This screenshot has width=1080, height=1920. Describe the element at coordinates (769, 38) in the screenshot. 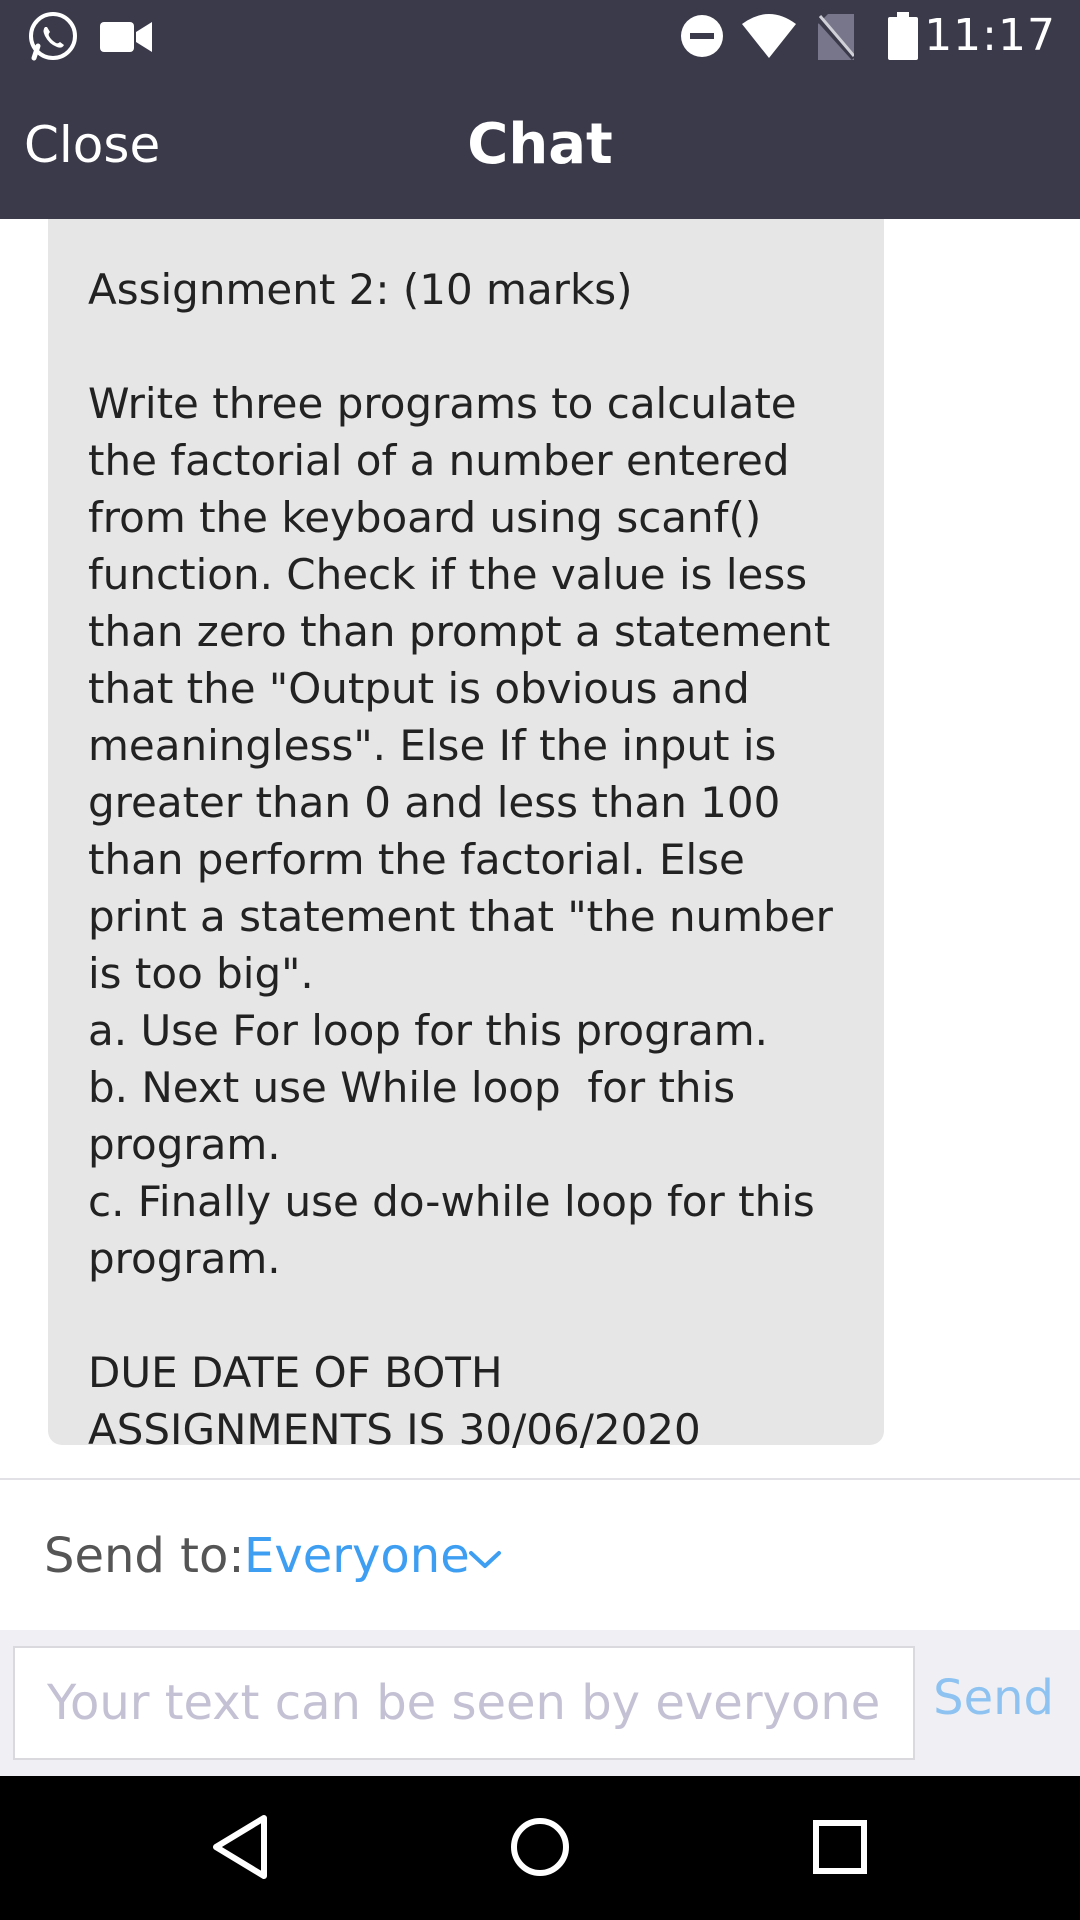

I see `wifi-icon` at that location.